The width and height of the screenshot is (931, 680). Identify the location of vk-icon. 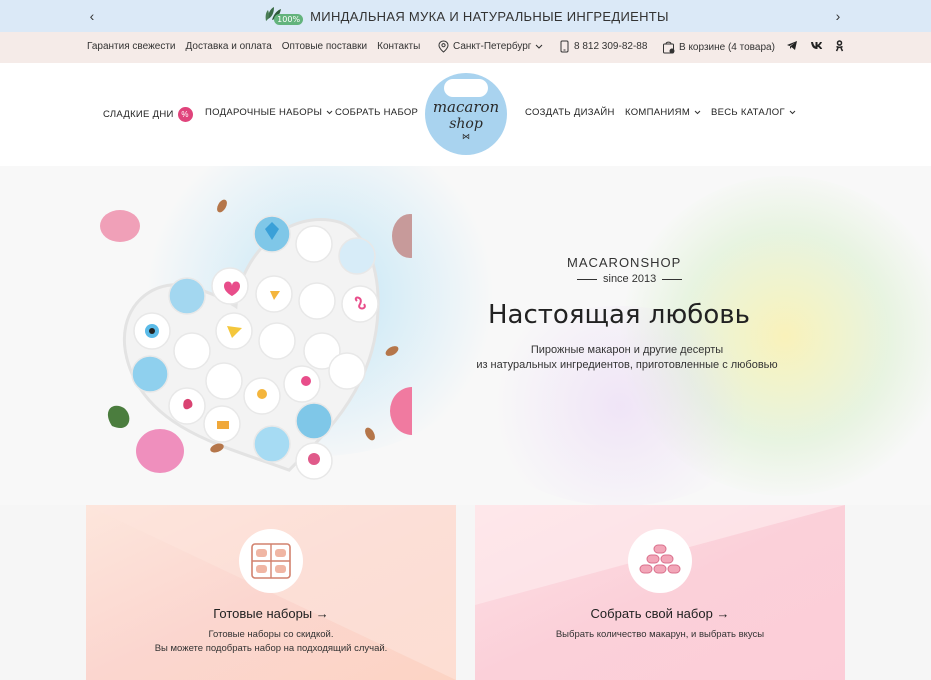
(816, 45).